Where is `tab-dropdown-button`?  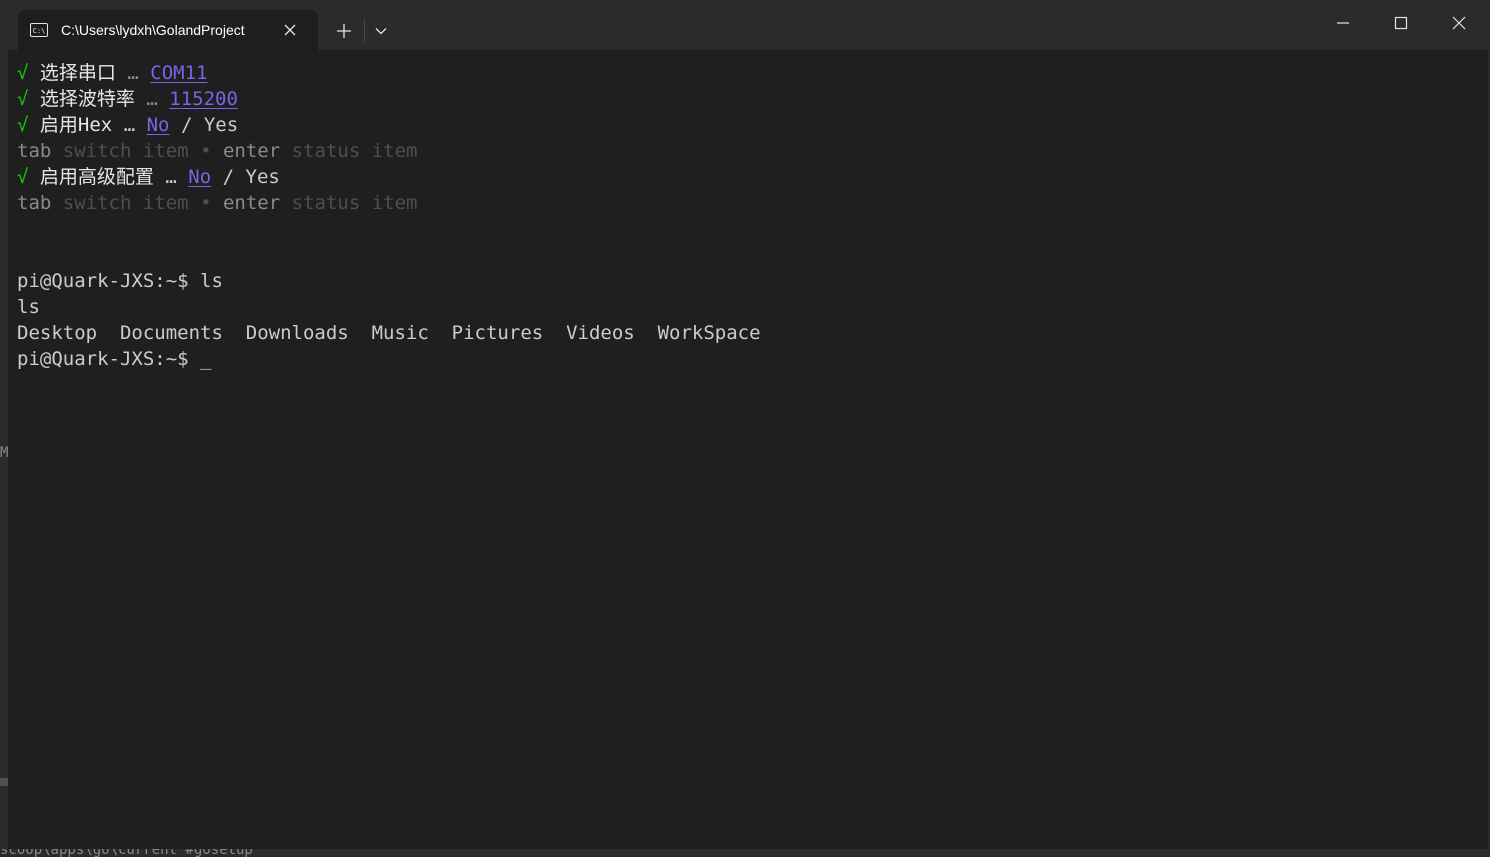
tab-dropdown-button is located at coordinates (381, 31).